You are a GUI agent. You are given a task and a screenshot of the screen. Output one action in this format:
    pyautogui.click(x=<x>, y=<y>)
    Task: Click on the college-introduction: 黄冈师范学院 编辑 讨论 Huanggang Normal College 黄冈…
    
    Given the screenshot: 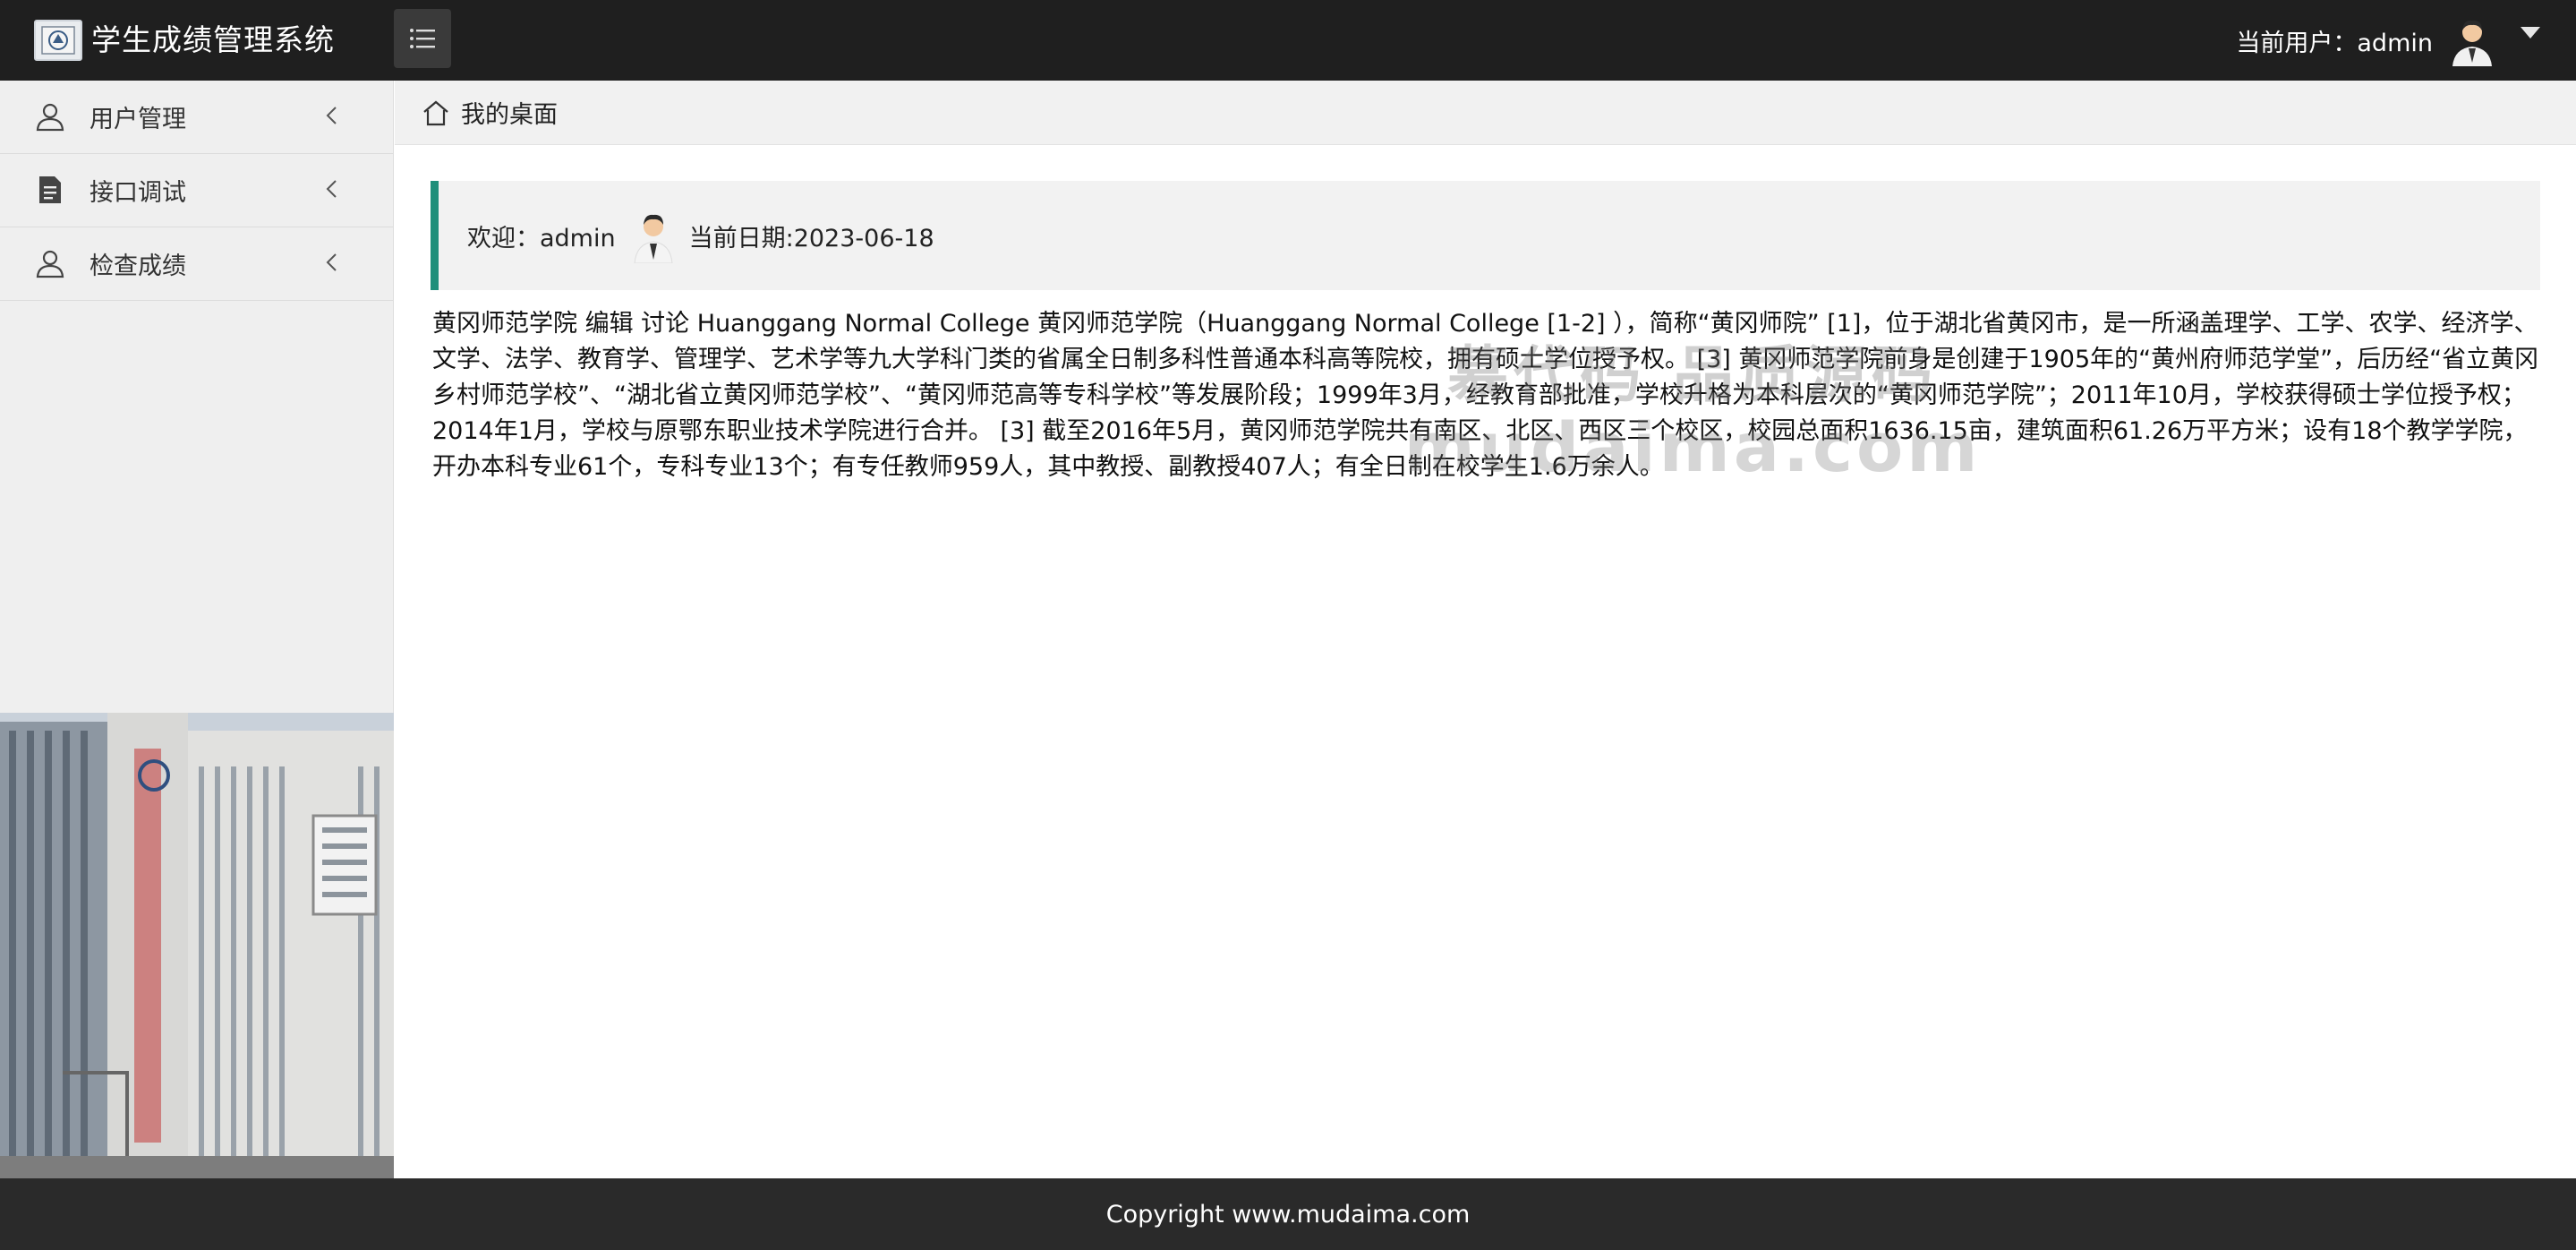 What is the action you would take?
    pyautogui.click(x=1485, y=395)
    